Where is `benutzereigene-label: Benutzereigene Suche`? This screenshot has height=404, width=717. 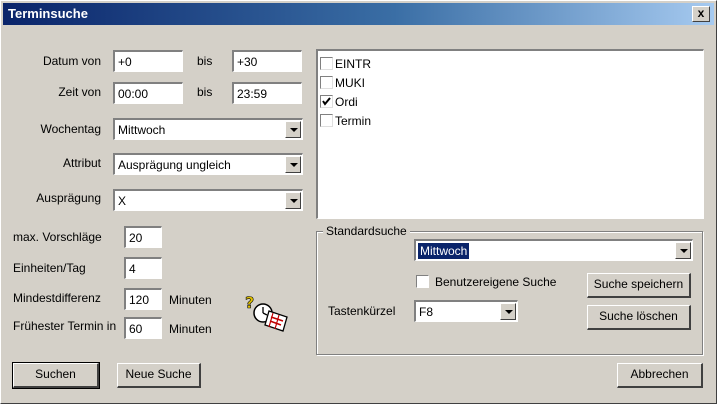
benutzereigene-label: Benutzereigene Suche is located at coordinates (496, 282).